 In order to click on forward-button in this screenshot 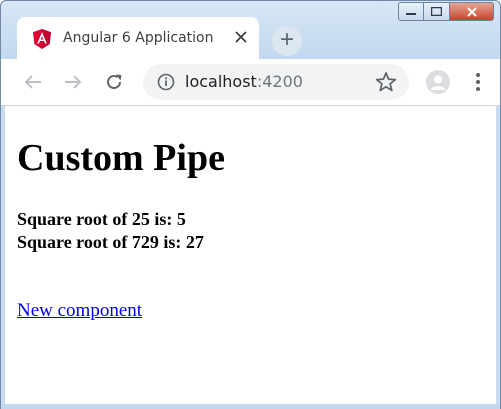, I will do `click(73, 82)`.